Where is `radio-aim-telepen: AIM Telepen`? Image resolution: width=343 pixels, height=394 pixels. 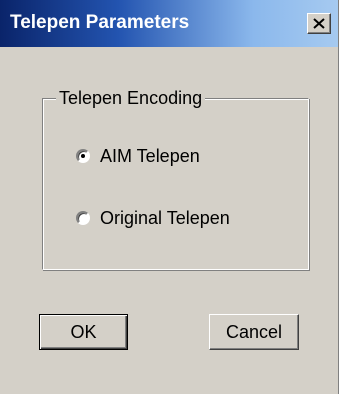
radio-aim-telepen: AIM Telepen is located at coordinates (138, 156).